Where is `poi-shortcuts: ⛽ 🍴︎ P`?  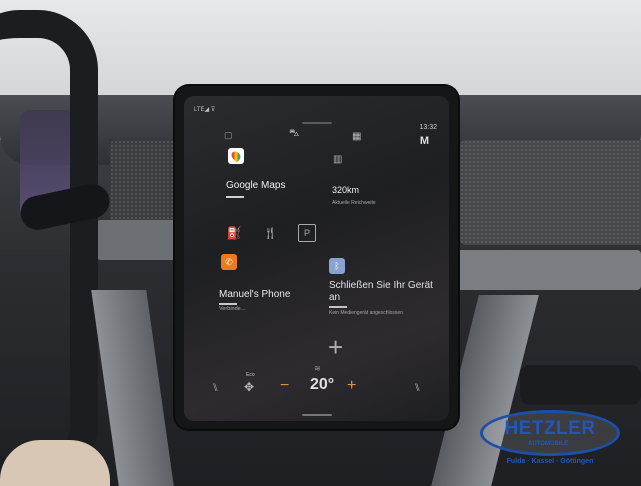
poi-shortcuts: ⛽ 🍴︎ P is located at coordinates (271, 233).